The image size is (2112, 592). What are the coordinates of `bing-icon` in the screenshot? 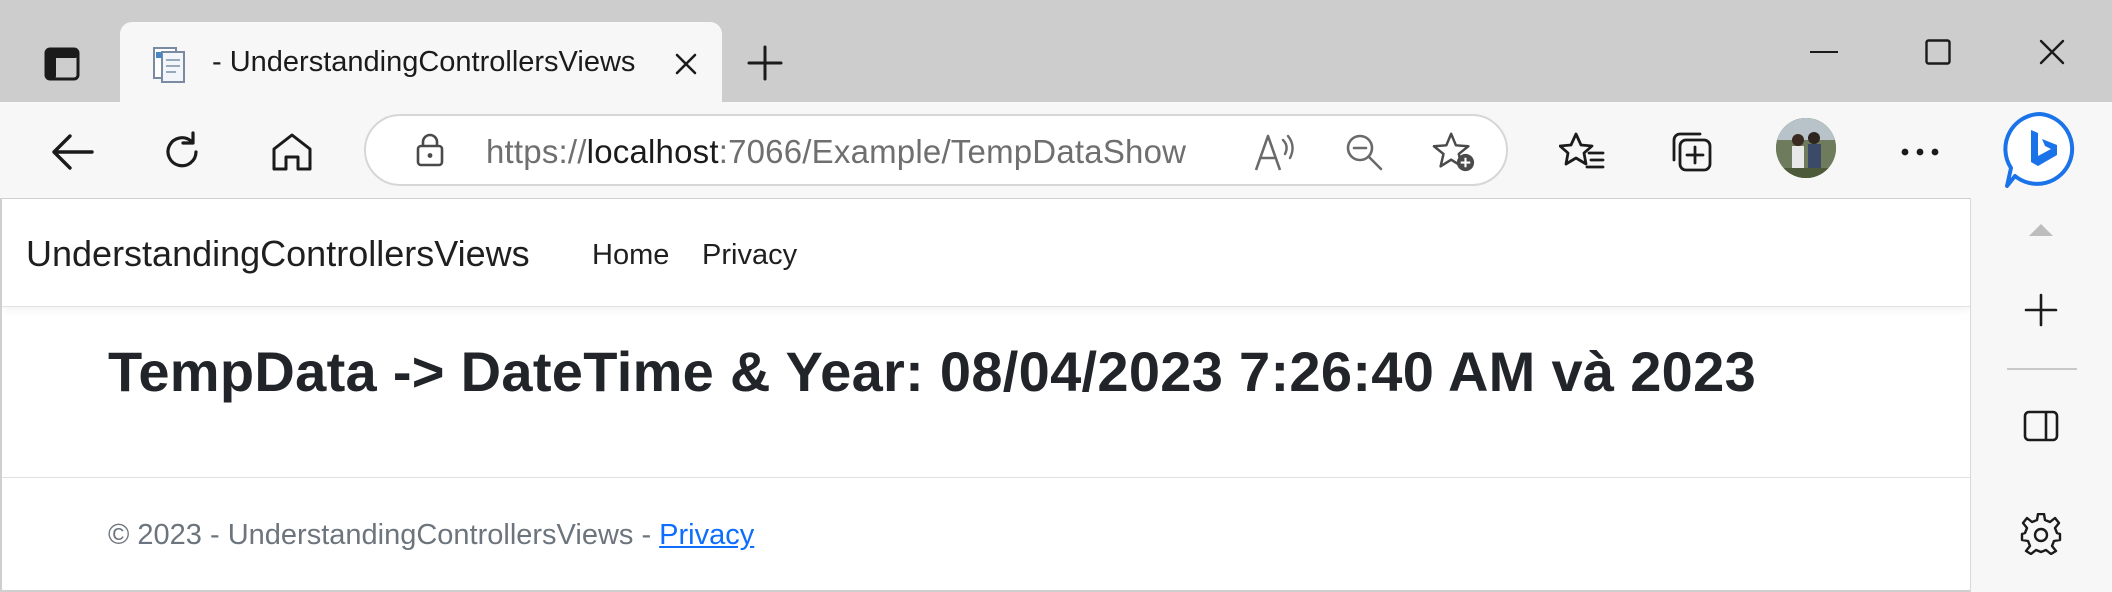 It's located at (2039, 150).